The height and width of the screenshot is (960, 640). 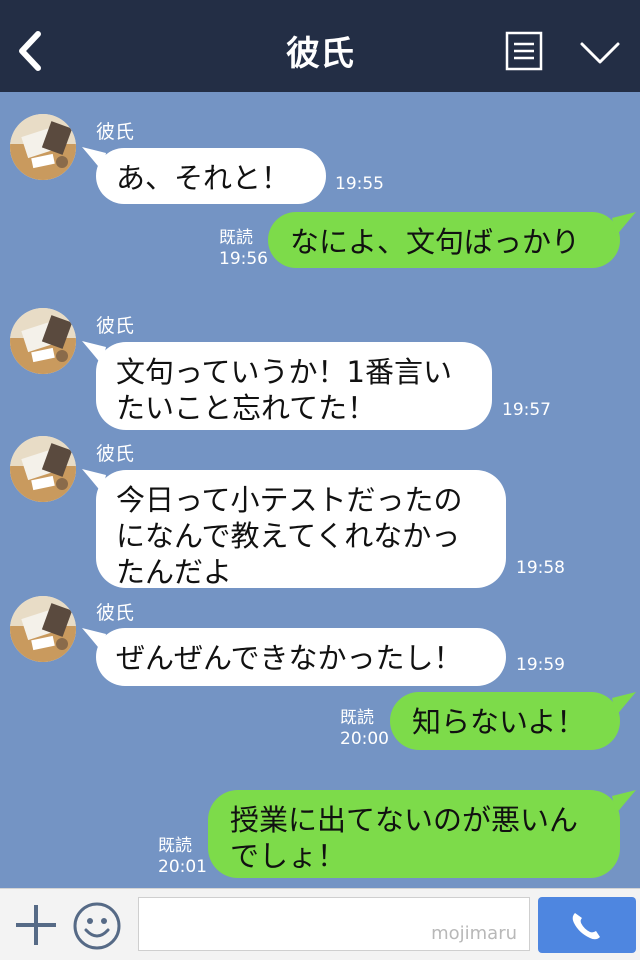 I want to click on message-meta: 既読 20:01, so click(x=182, y=857).